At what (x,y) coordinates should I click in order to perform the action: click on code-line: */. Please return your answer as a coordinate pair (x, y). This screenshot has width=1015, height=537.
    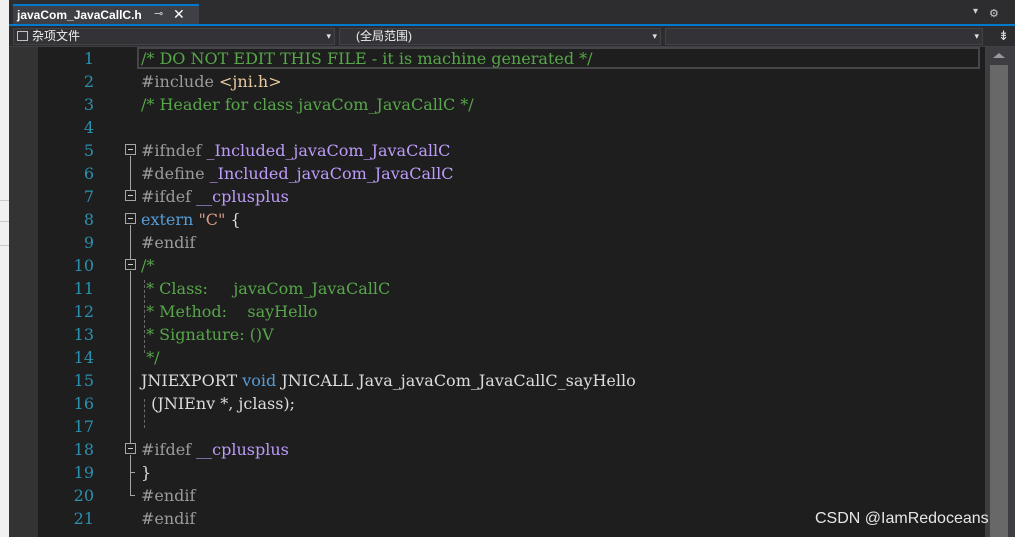
    Looking at the image, I should click on (150, 357).